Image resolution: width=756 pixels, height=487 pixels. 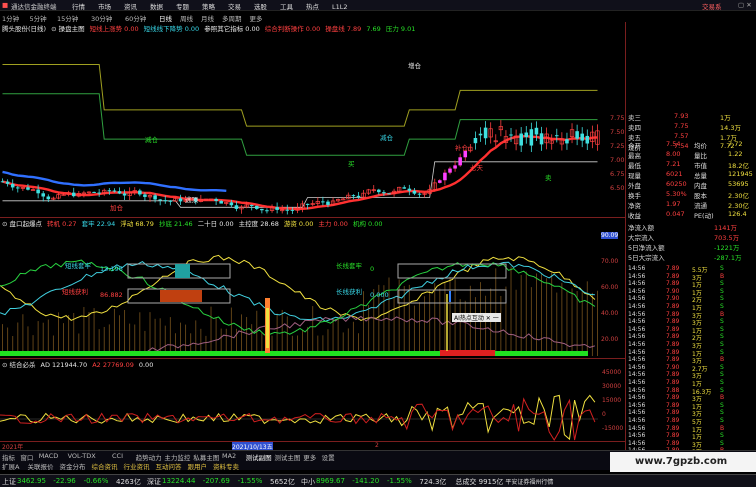 I want to click on indicator-tab: MA2, so click(x=229, y=456).